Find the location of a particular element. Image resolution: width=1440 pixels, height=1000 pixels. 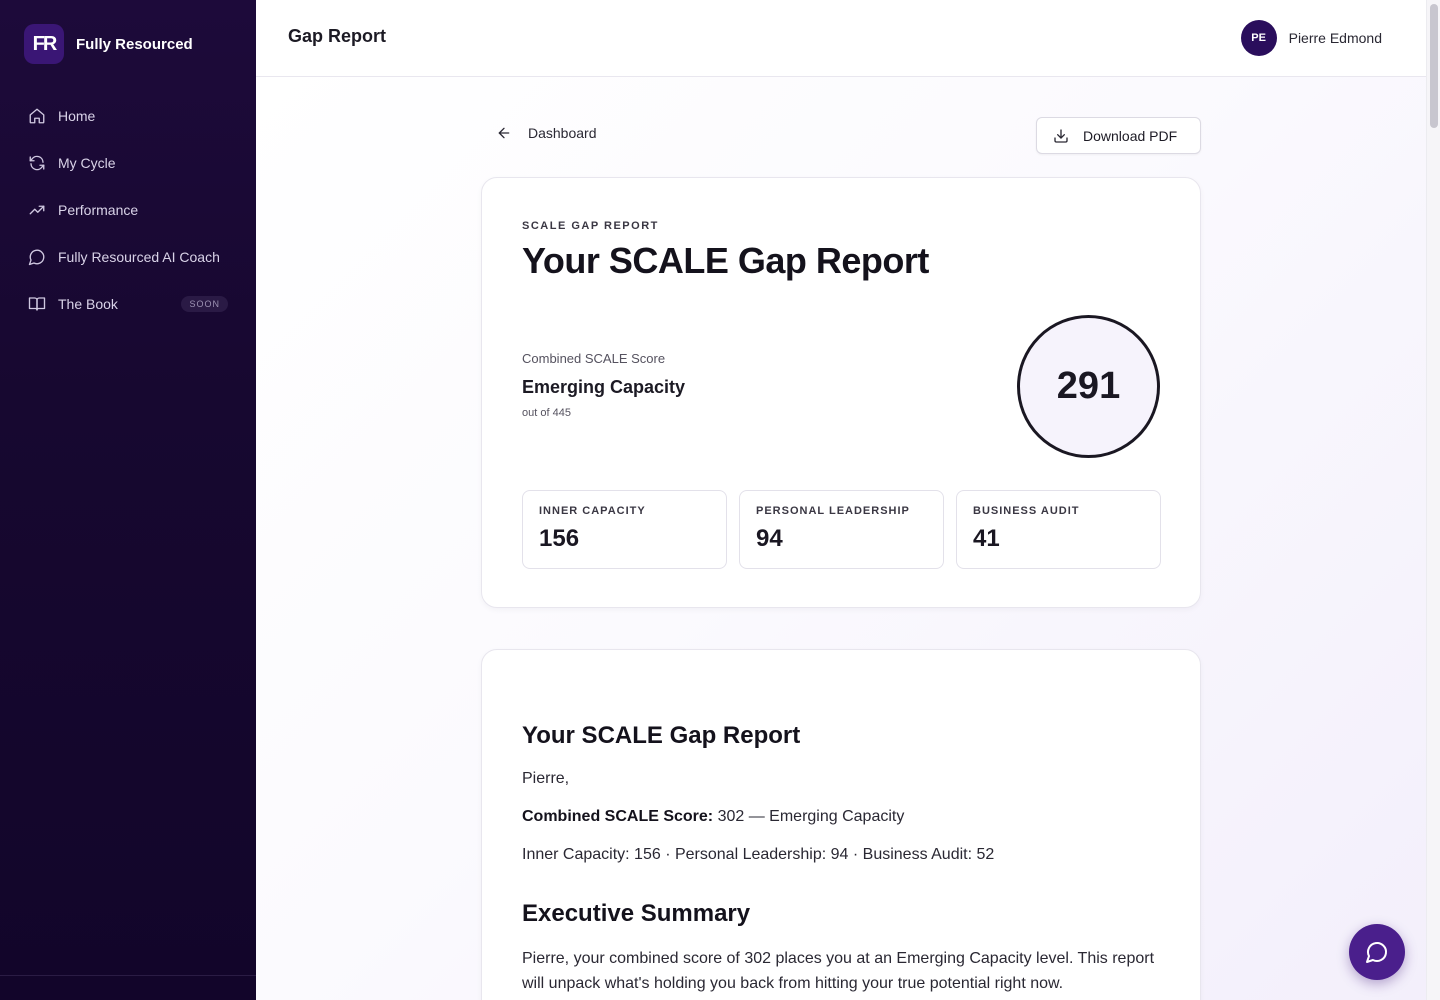

brand-logo: FR is located at coordinates (44, 44).